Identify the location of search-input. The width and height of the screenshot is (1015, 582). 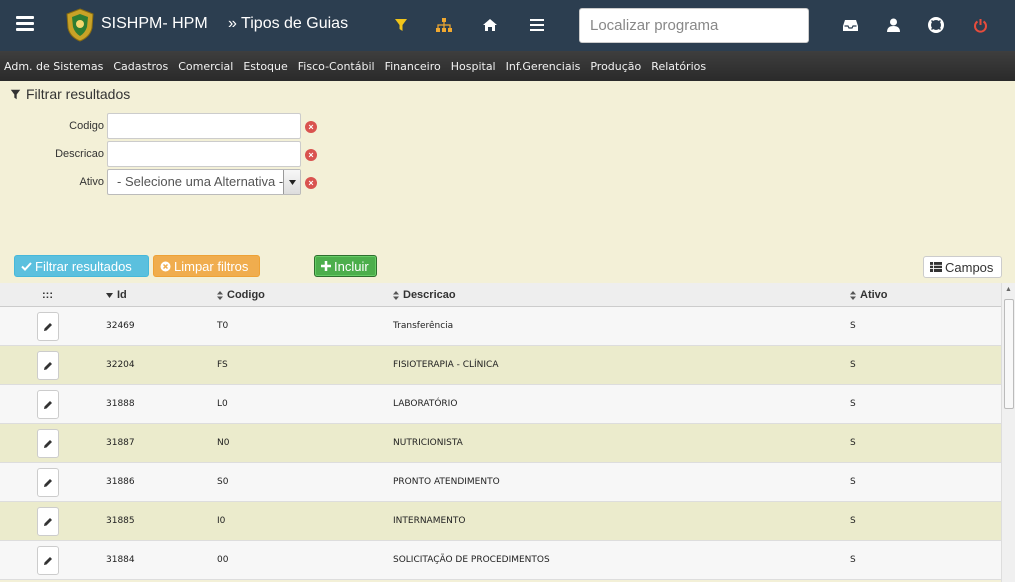
(694, 25).